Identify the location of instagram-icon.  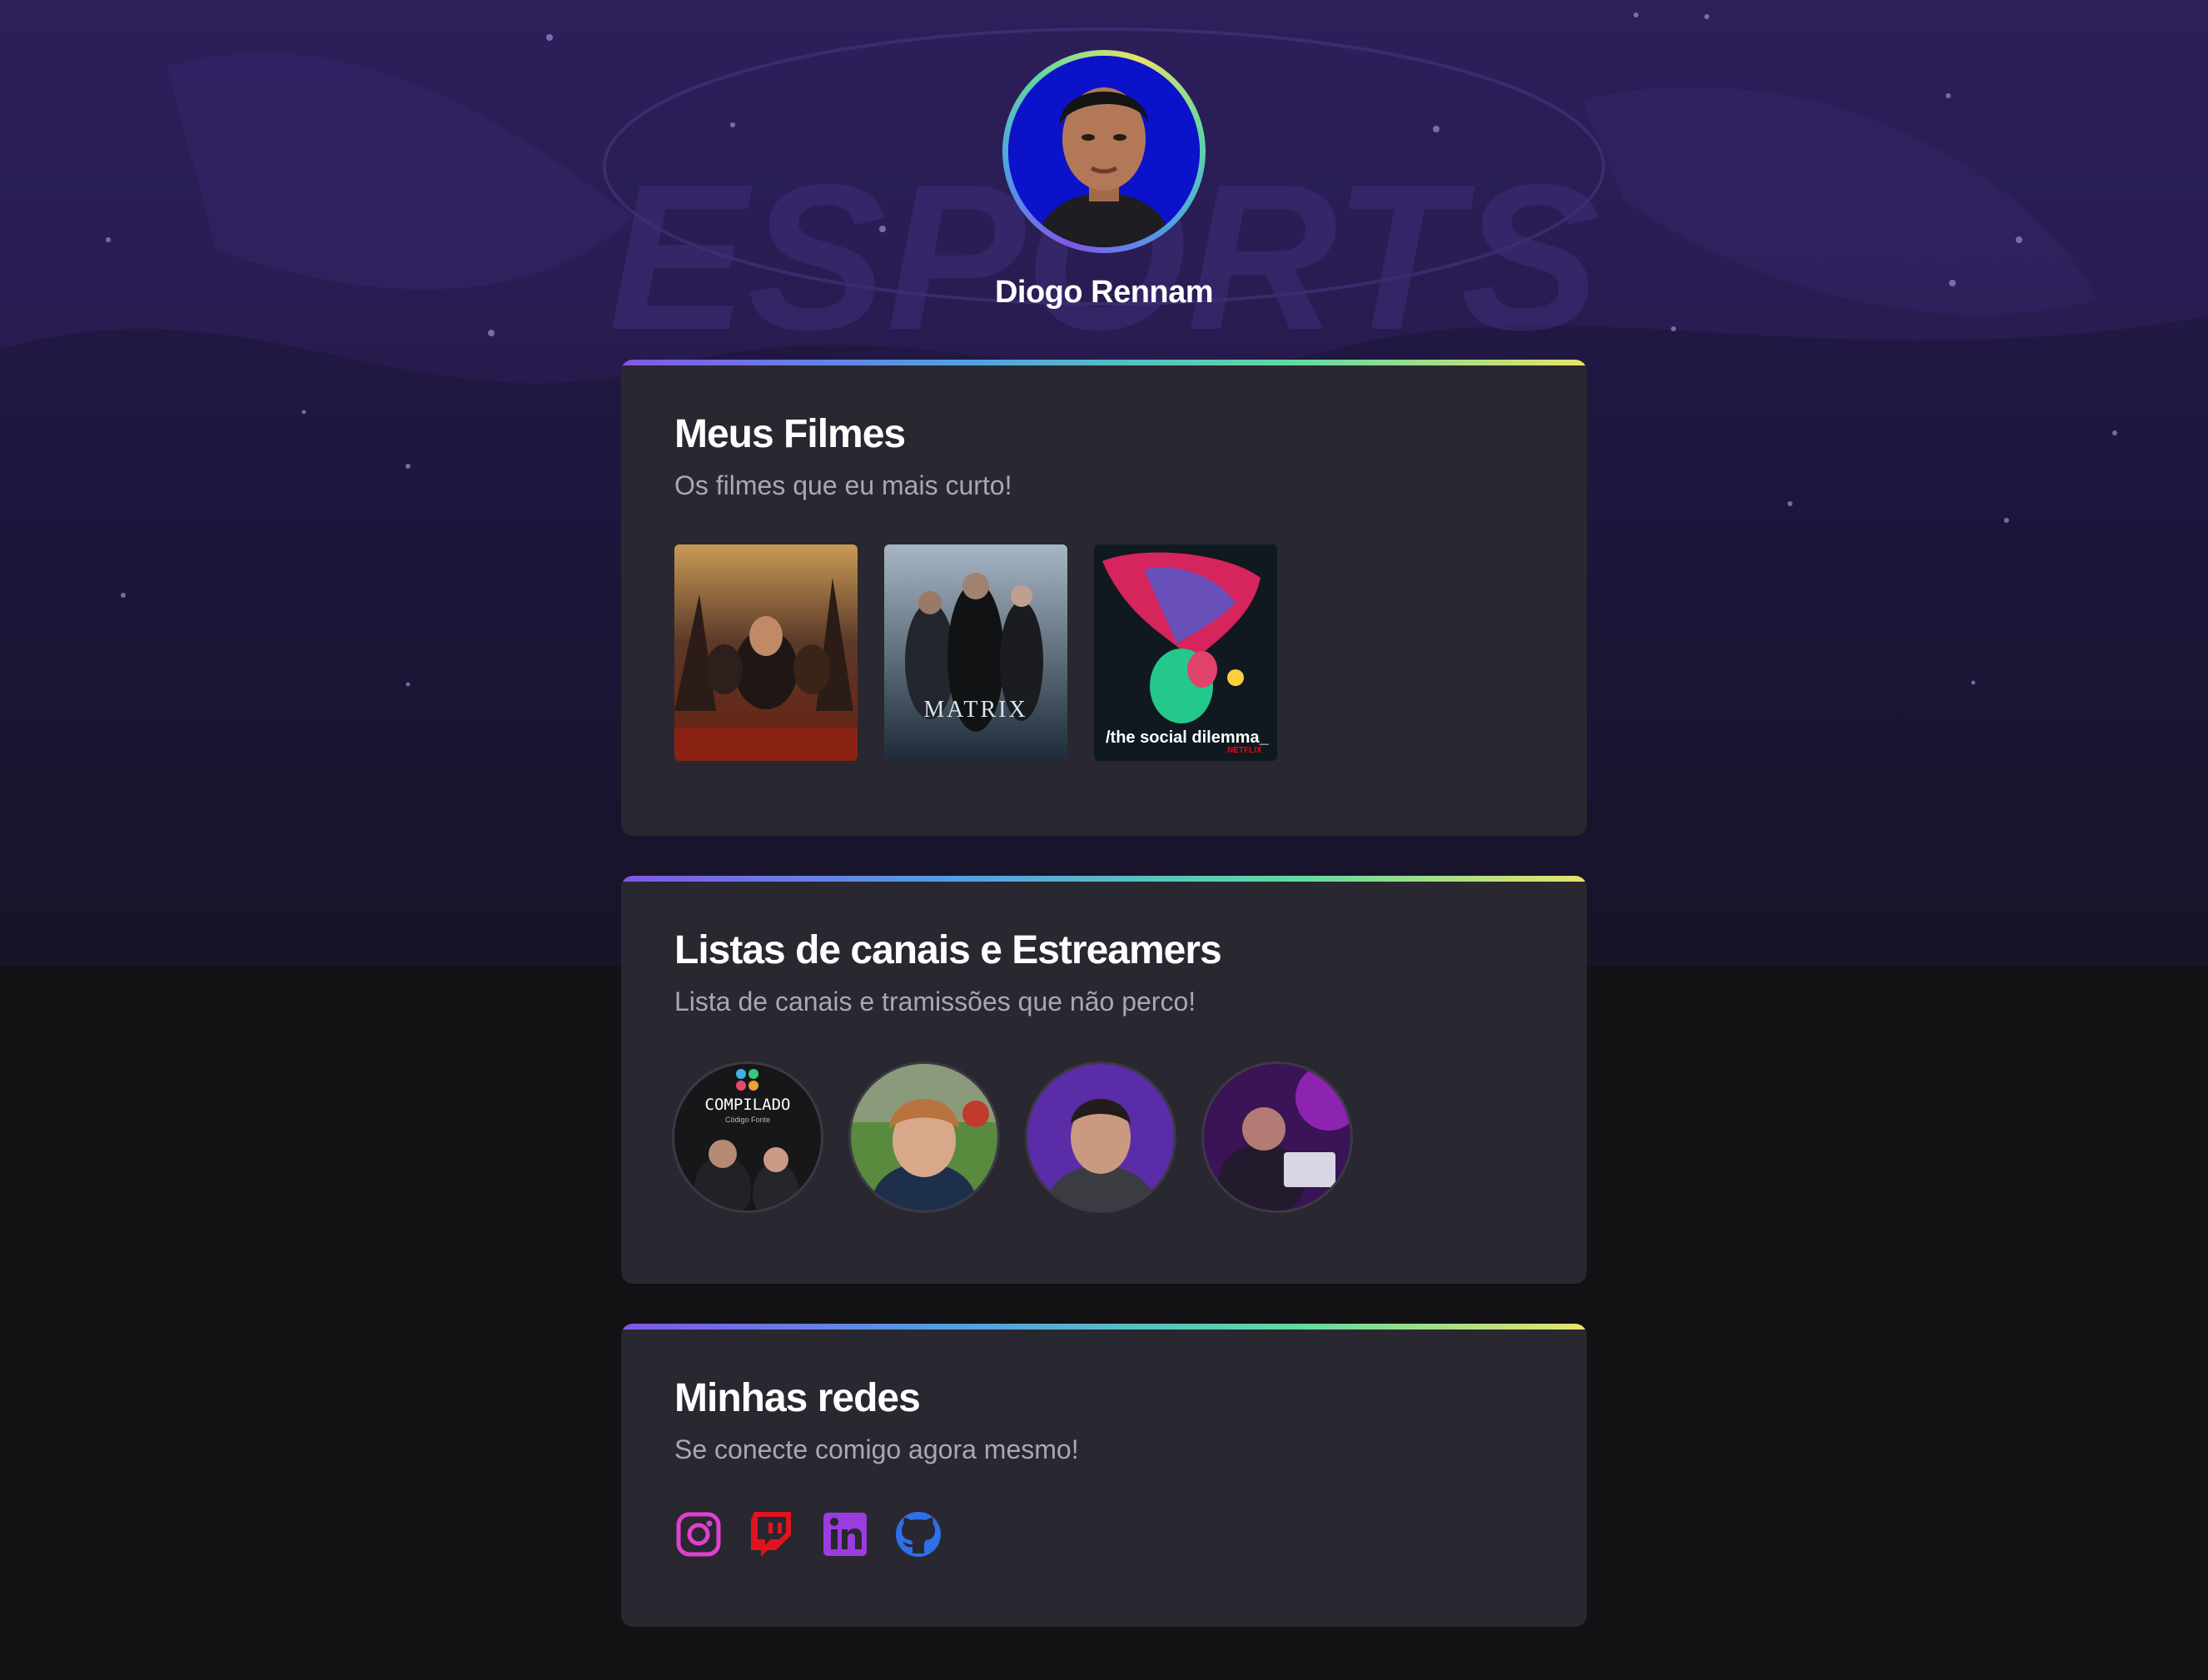
(698, 1534).